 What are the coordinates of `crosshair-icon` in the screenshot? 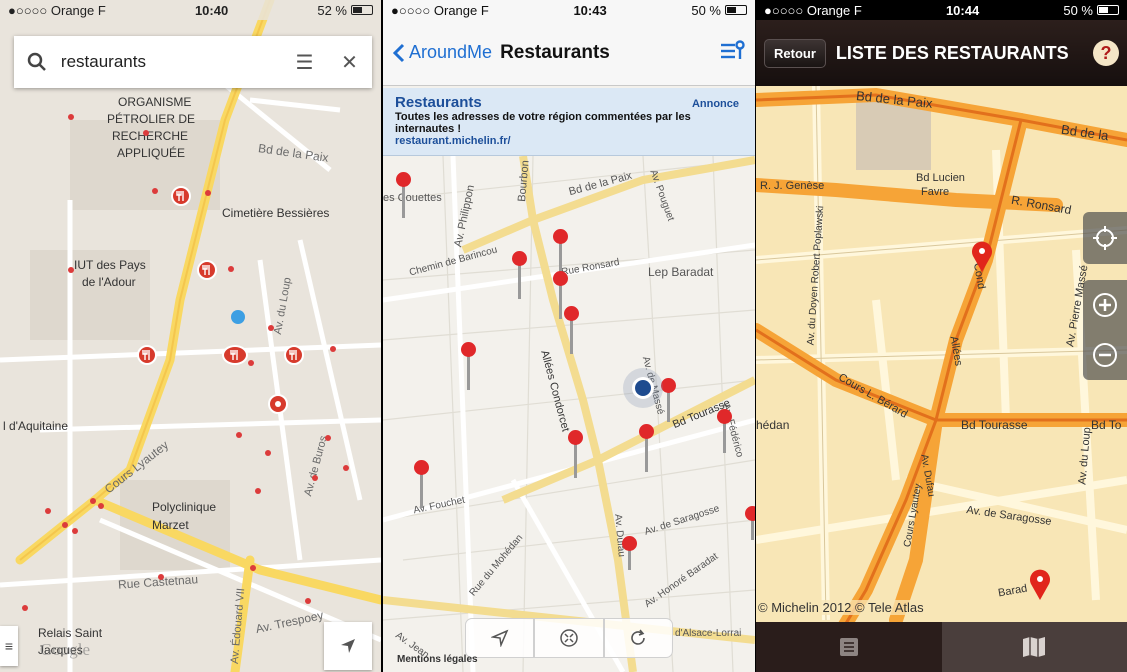 It's located at (1105, 238).